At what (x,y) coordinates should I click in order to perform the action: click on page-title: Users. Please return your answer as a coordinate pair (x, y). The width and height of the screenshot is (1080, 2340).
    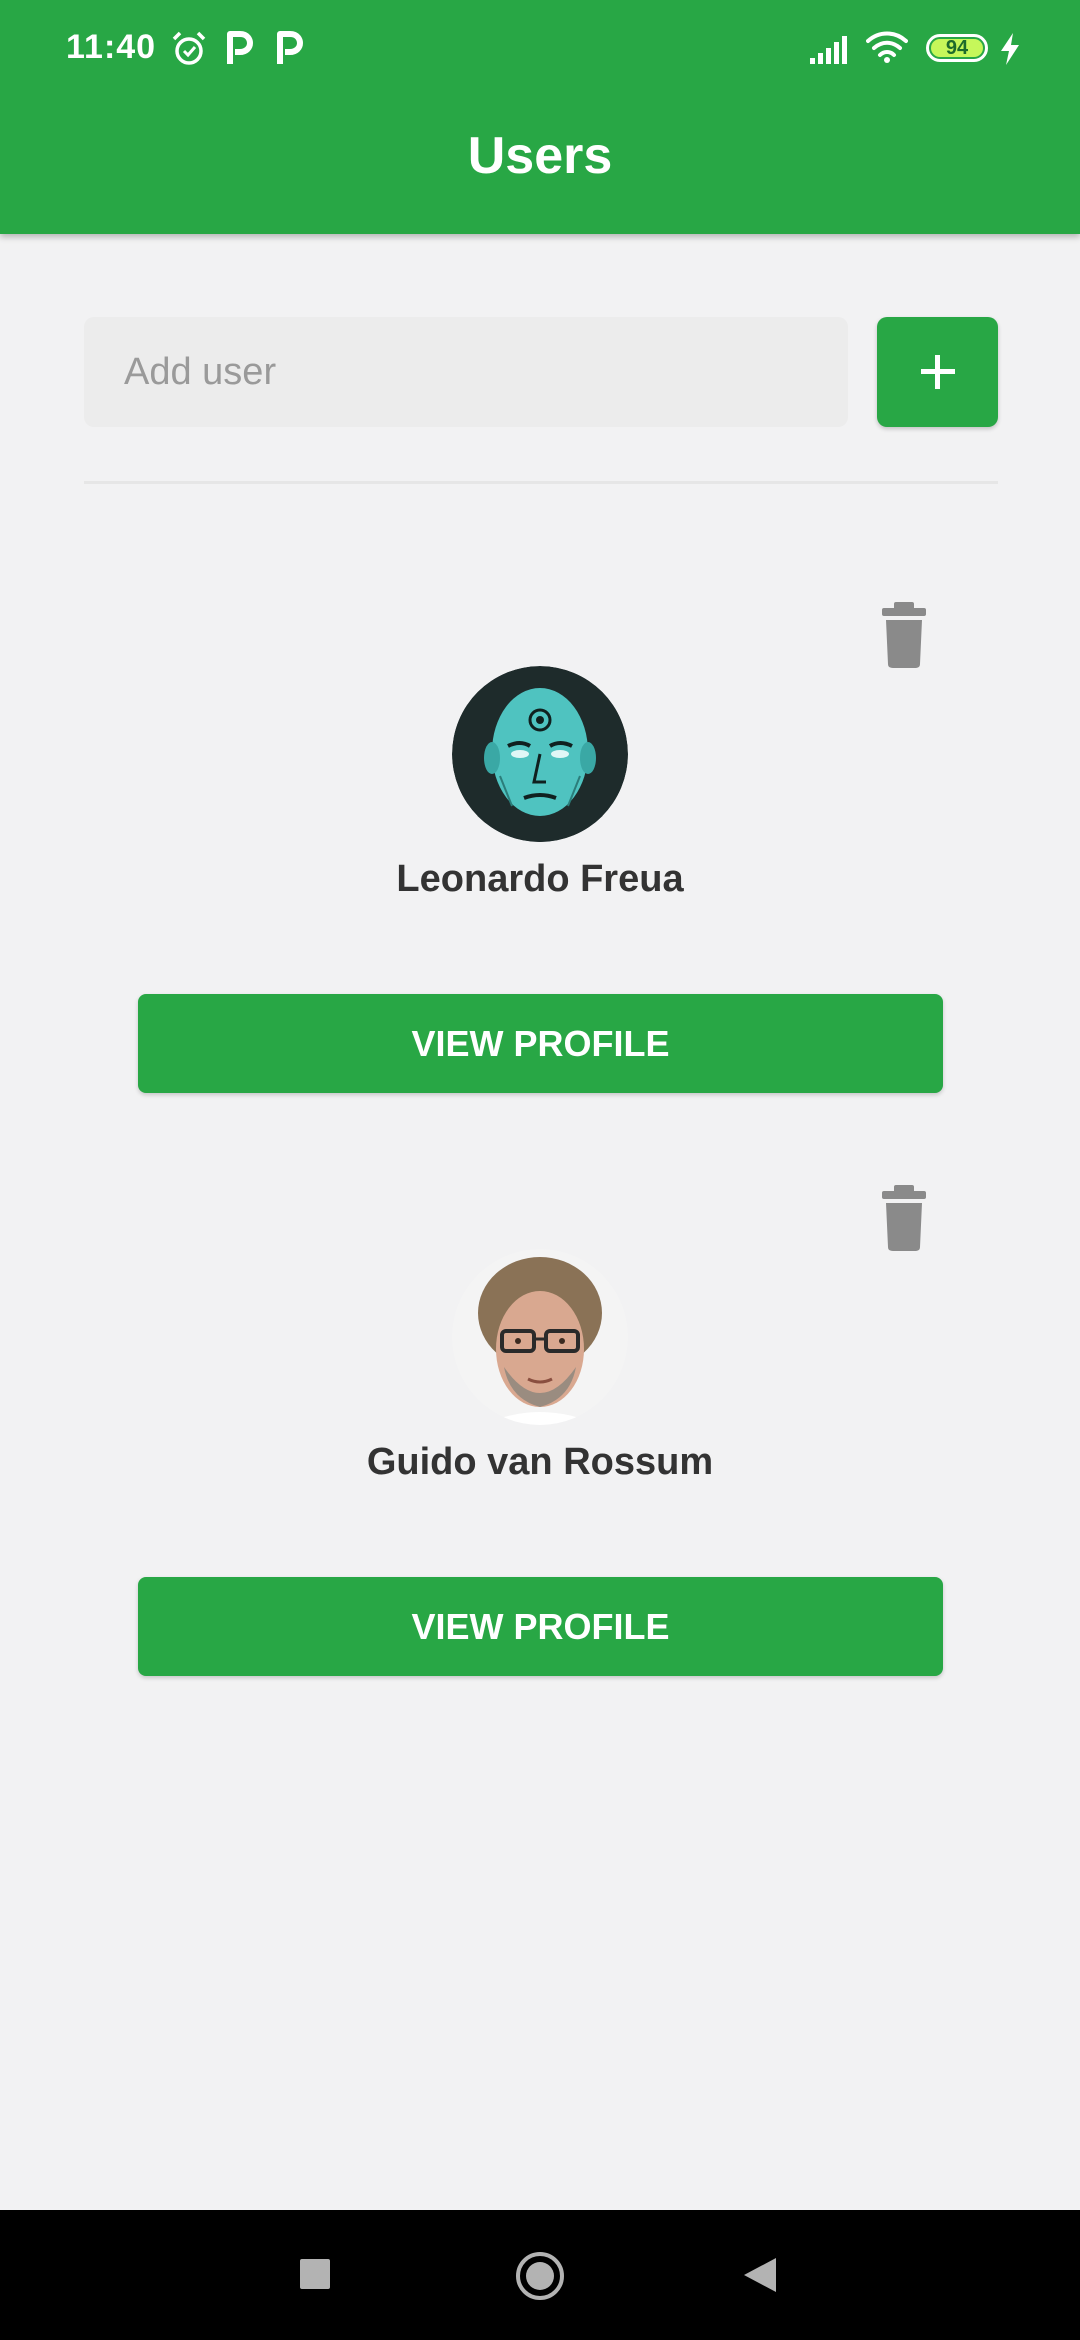
    Looking at the image, I should click on (540, 156).